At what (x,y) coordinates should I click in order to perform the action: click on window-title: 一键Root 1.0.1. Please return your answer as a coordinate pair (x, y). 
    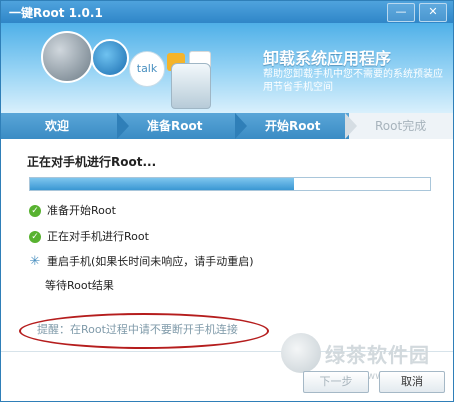
    Looking at the image, I should click on (56, 13).